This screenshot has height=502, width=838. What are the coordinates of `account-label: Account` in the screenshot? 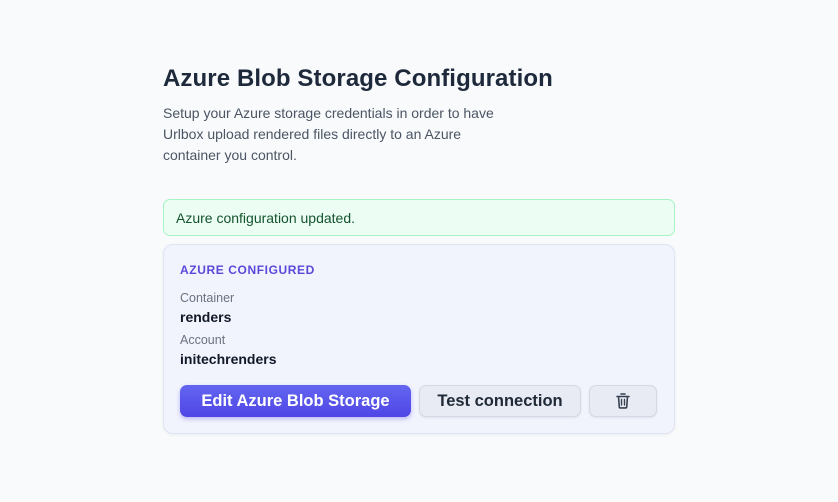 It's located at (203, 340).